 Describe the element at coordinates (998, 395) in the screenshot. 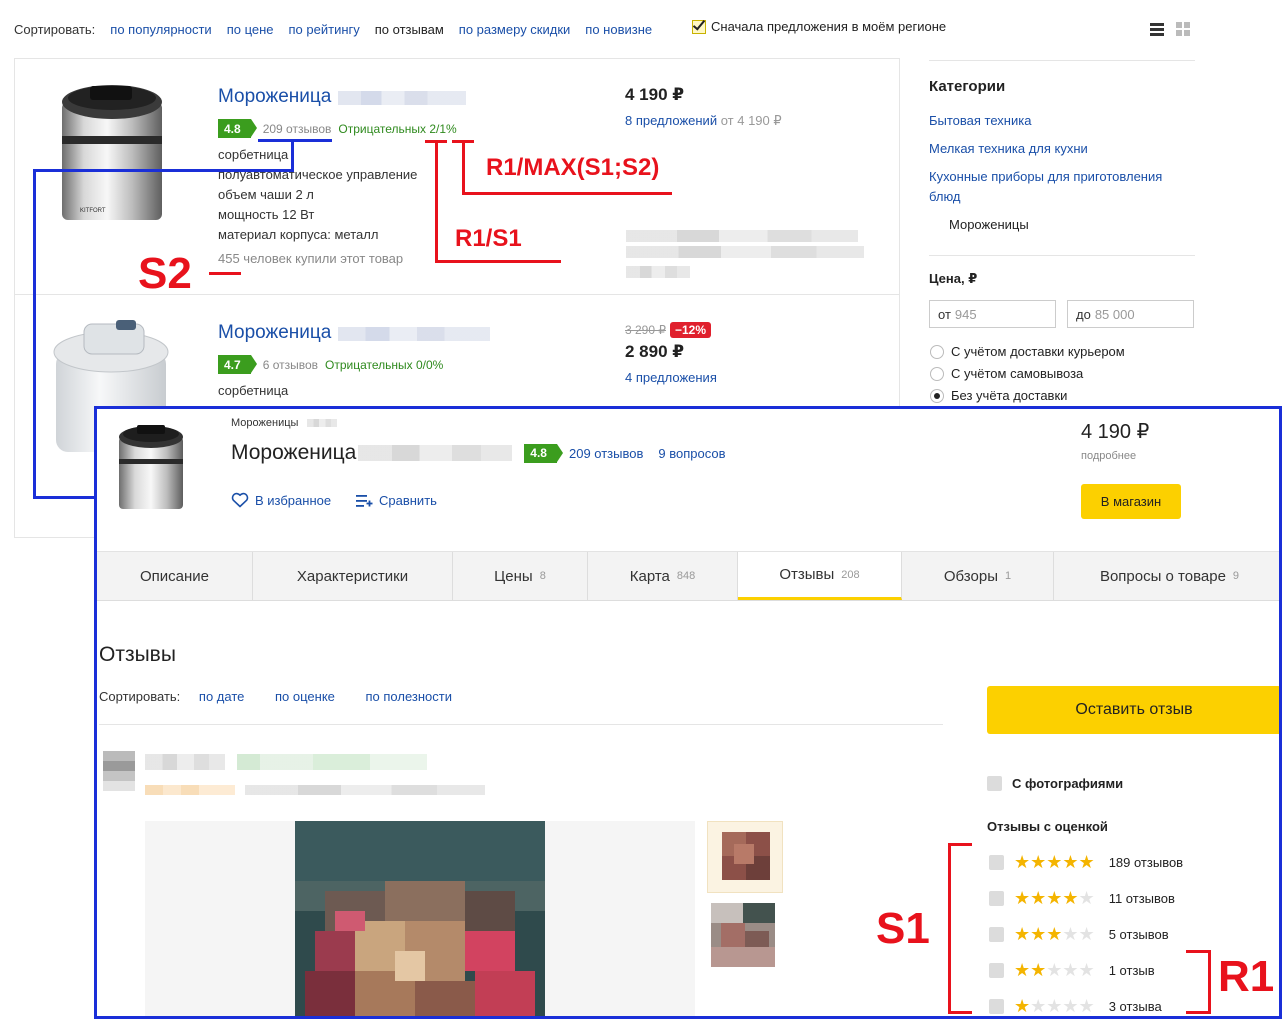

I see `no-delivery-radio: Без учёта доставки` at that location.